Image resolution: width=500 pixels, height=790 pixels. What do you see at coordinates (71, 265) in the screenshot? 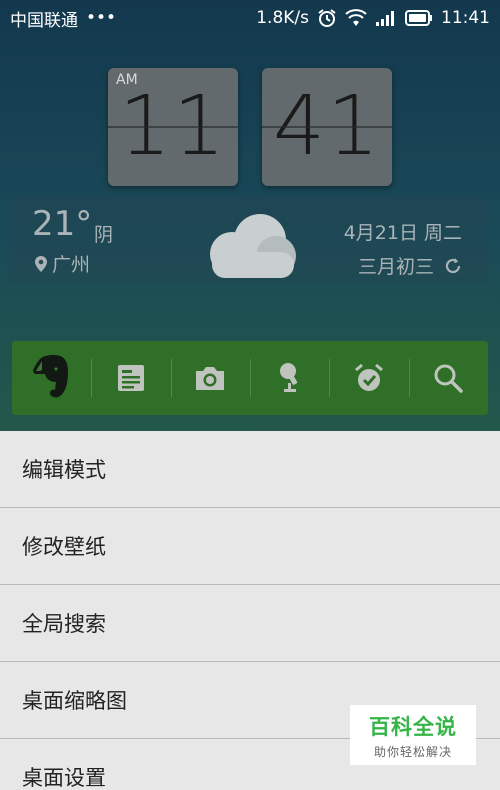
I see `location-label: 广州` at bounding box center [71, 265].